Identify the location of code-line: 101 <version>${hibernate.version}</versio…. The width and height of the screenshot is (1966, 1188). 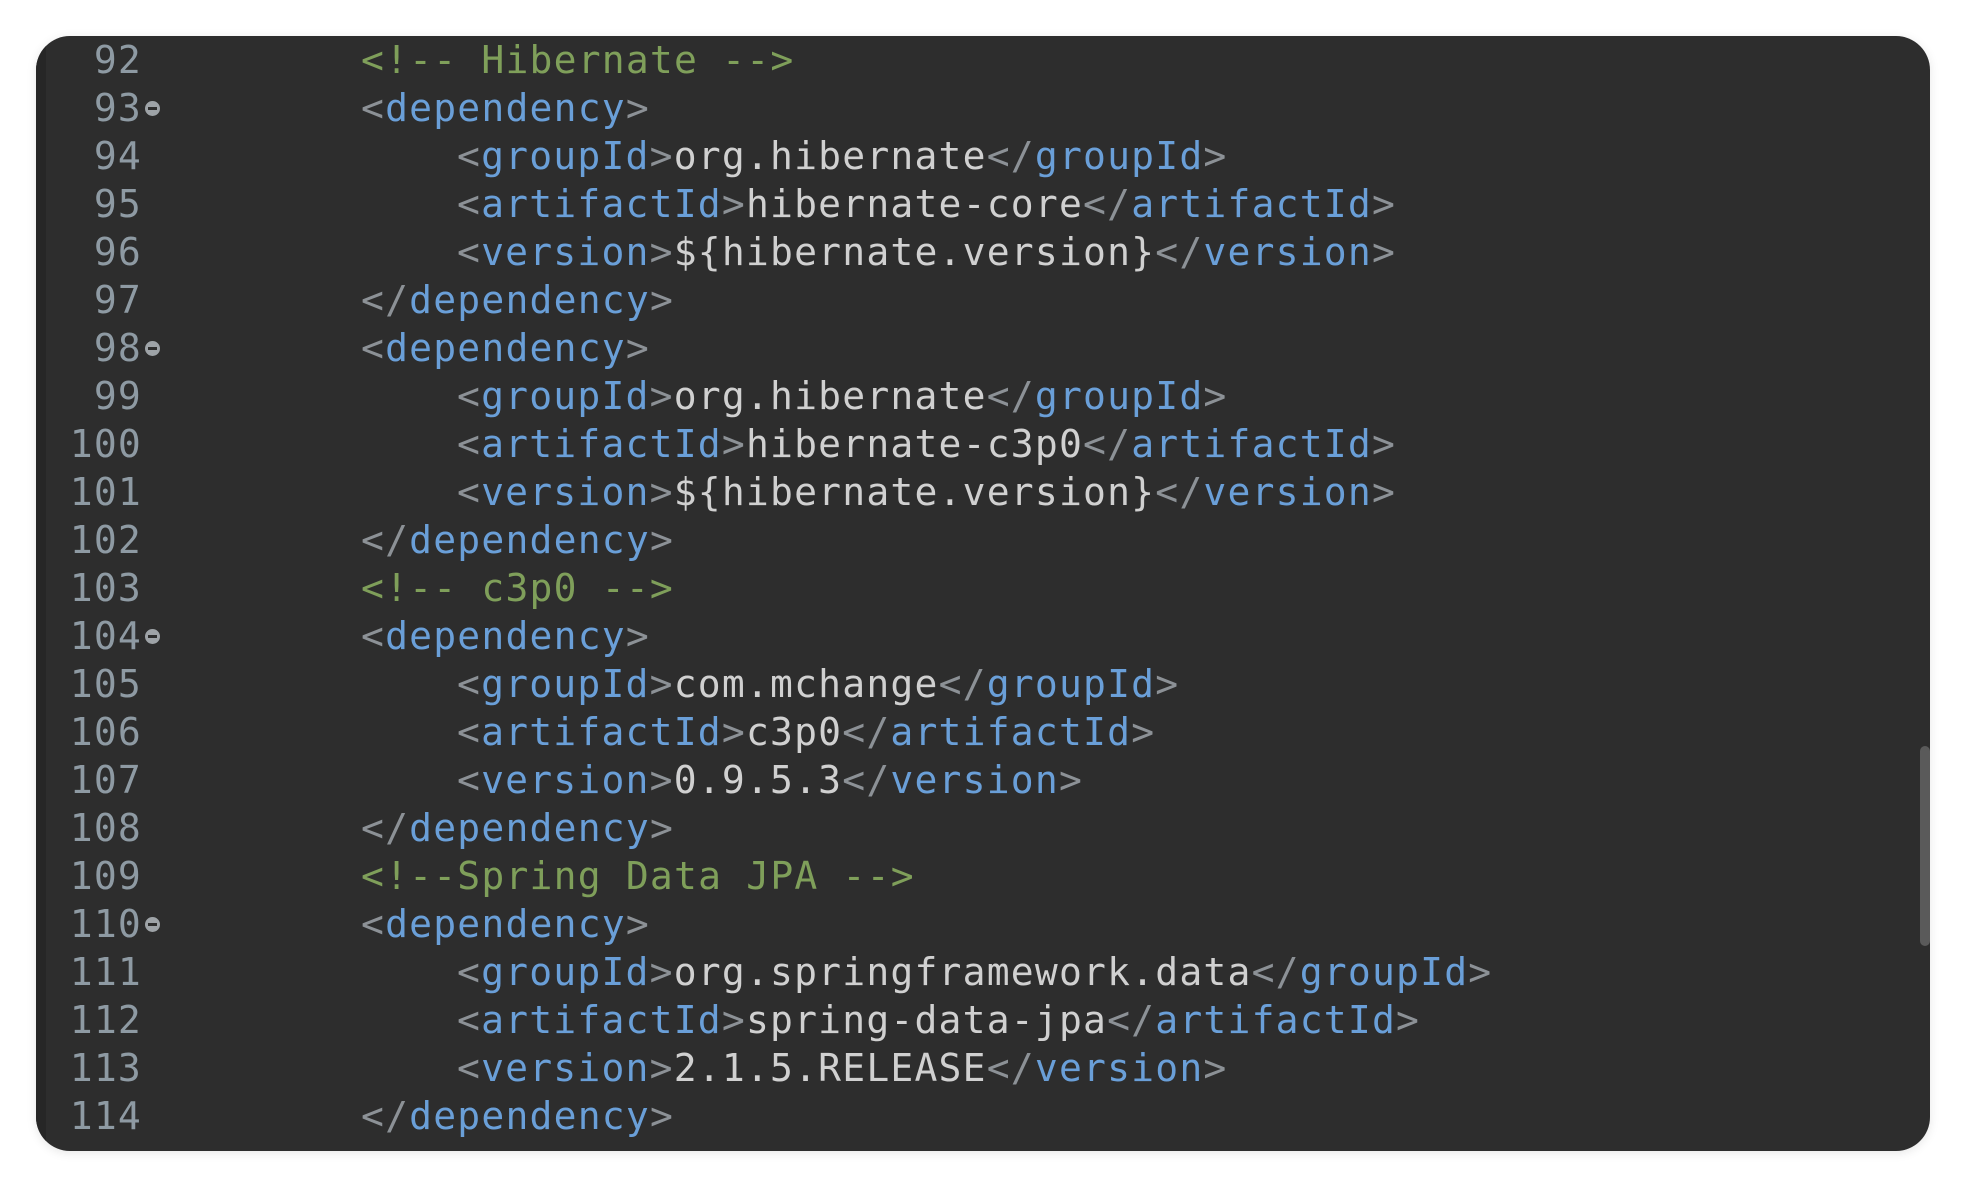
(983, 492).